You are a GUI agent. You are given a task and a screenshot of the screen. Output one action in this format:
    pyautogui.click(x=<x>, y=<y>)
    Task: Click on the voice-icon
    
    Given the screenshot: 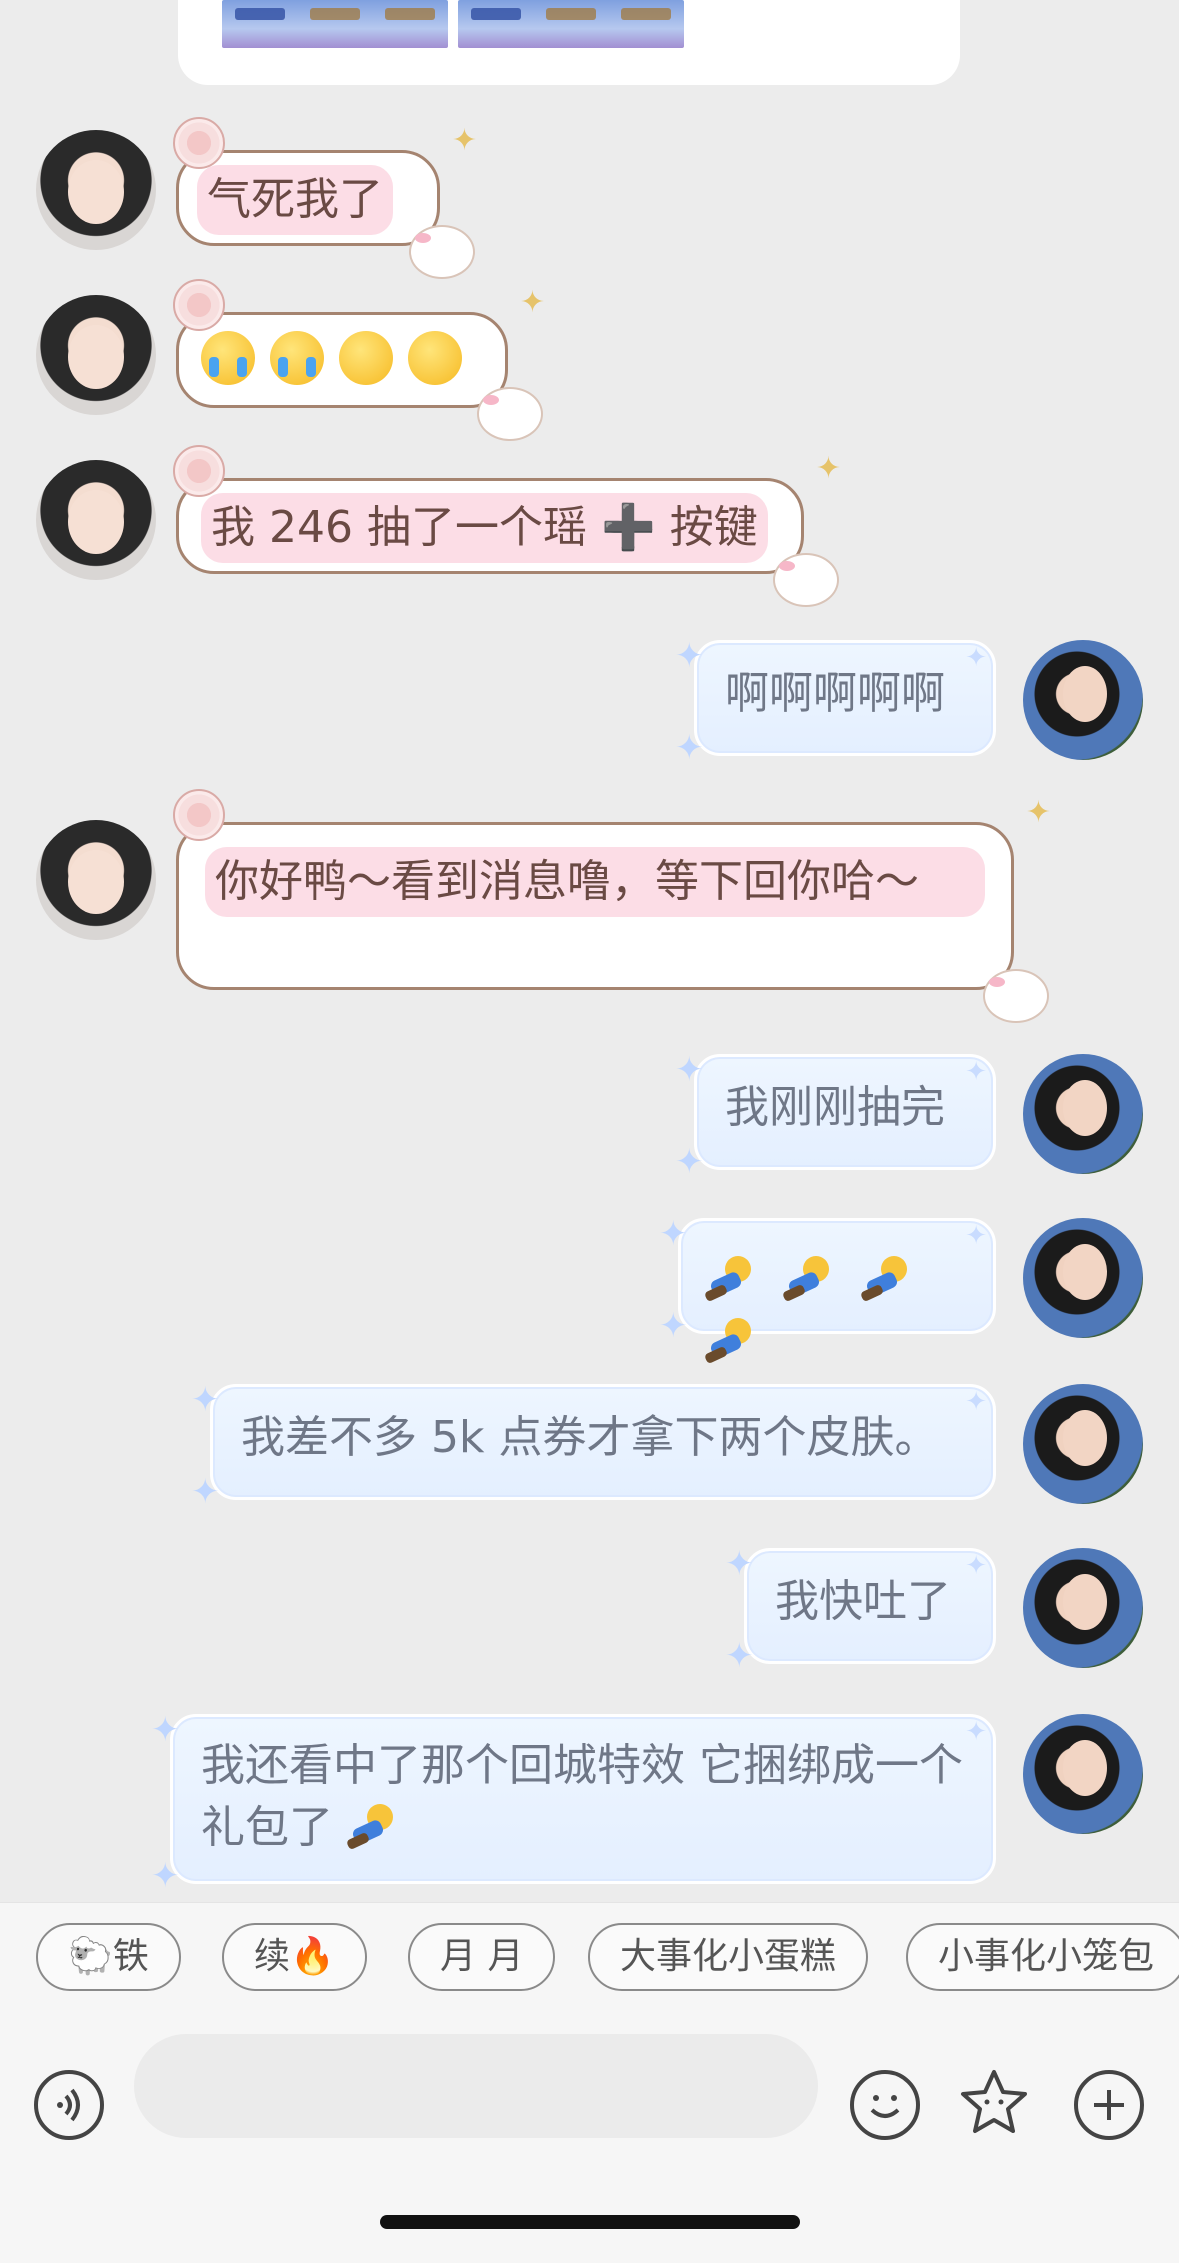 What is the action you would take?
    pyautogui.click(x=69, y=2105)
    